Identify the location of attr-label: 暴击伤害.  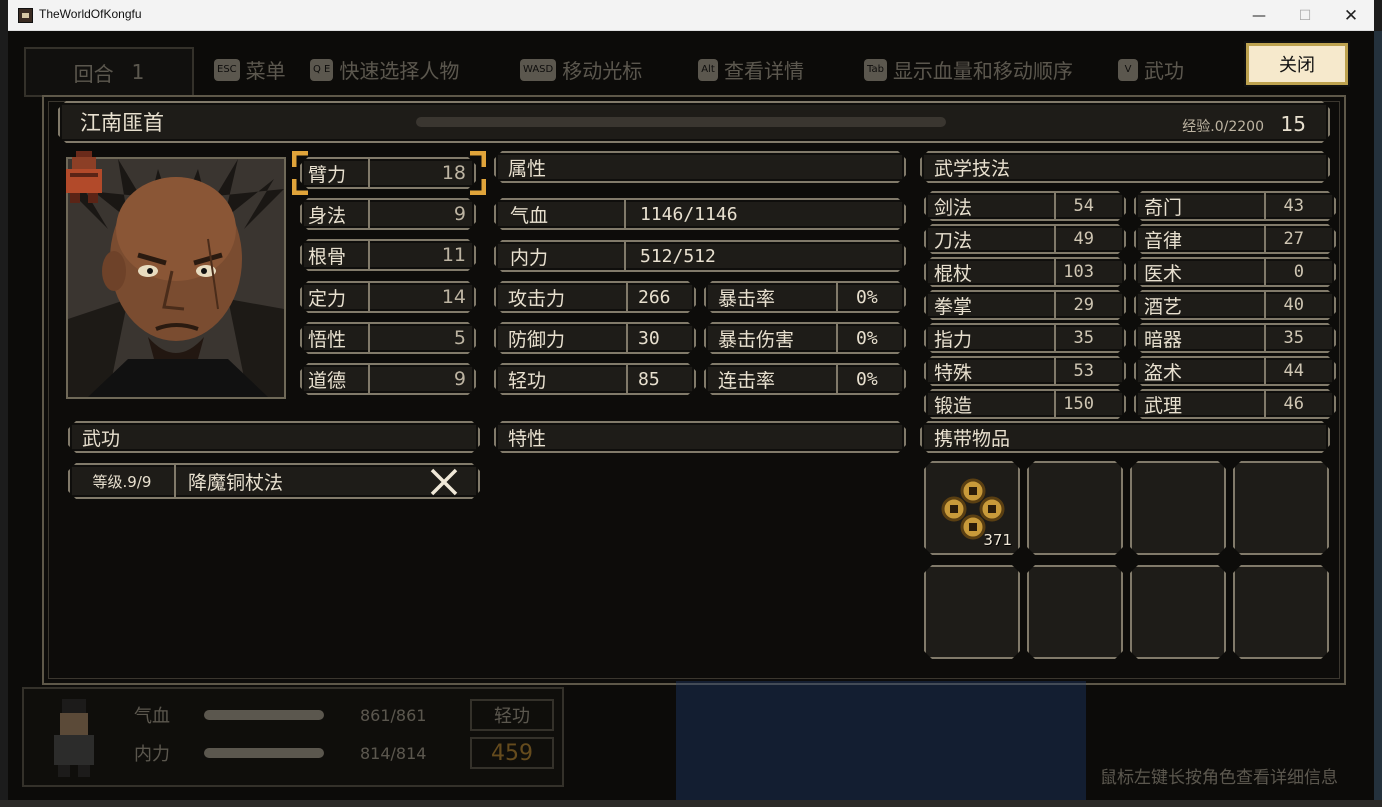
(772, 338).